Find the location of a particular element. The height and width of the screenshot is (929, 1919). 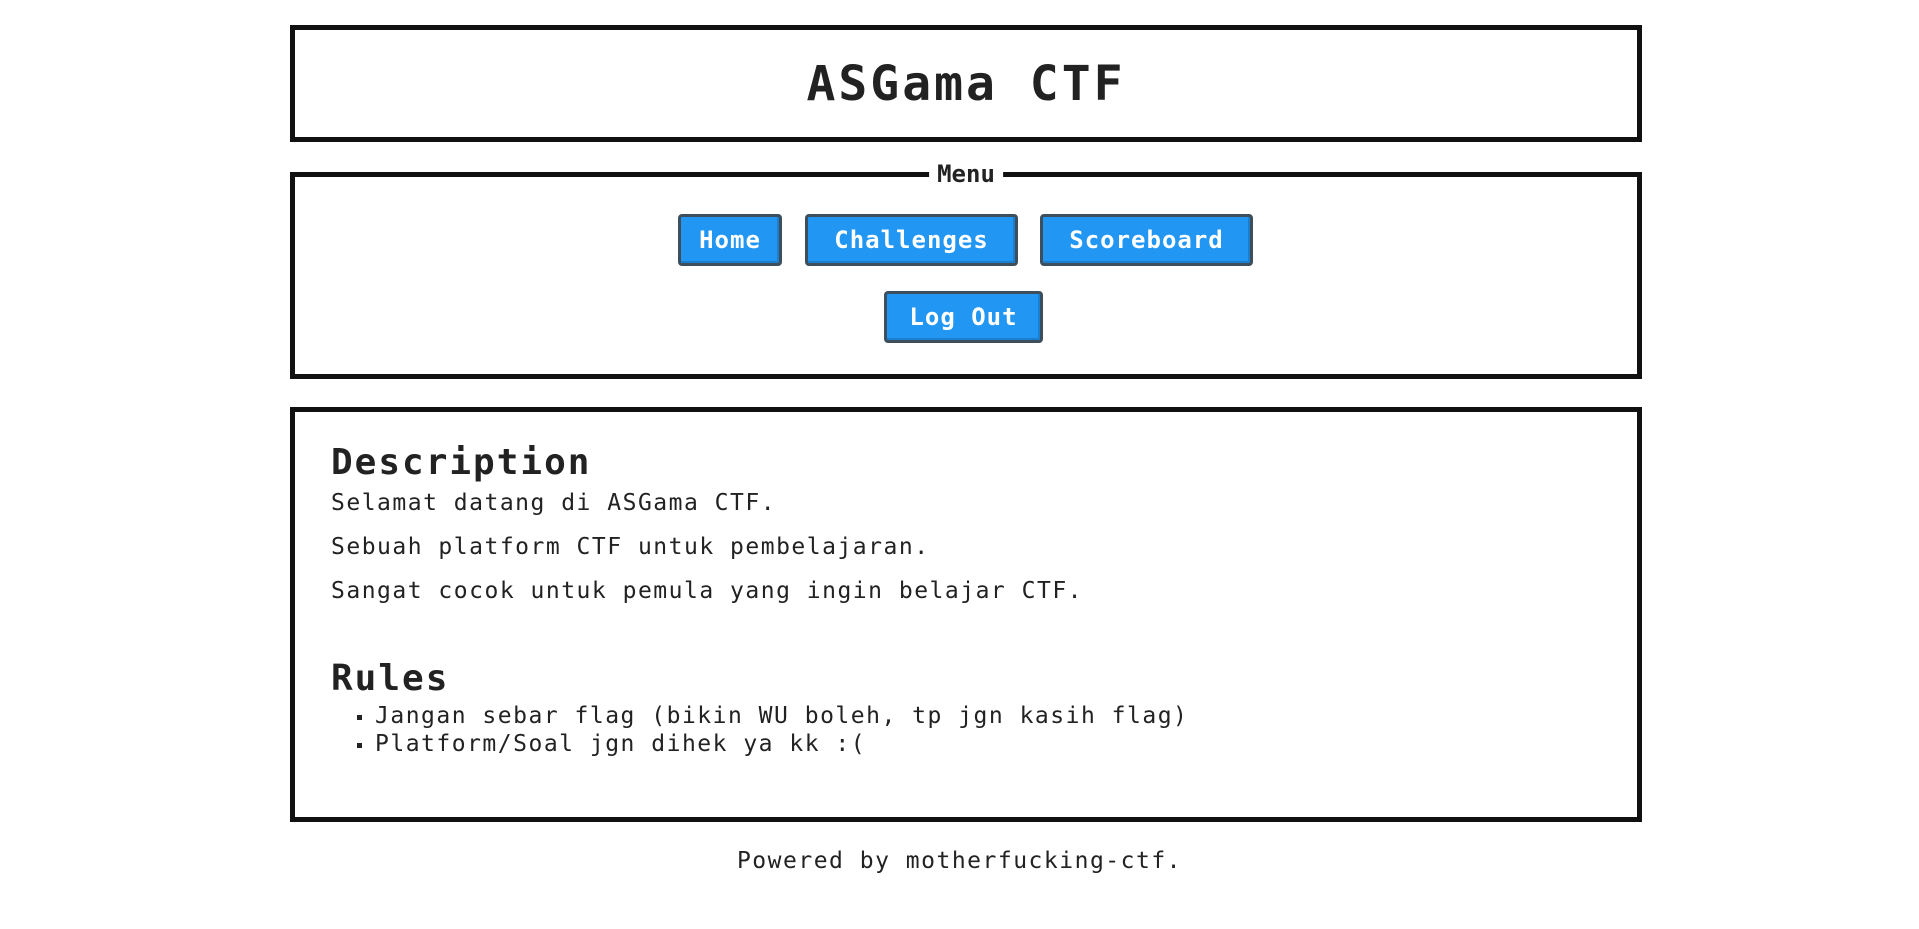

site-title: ASGama CTF is located at coordinates (966, 83).